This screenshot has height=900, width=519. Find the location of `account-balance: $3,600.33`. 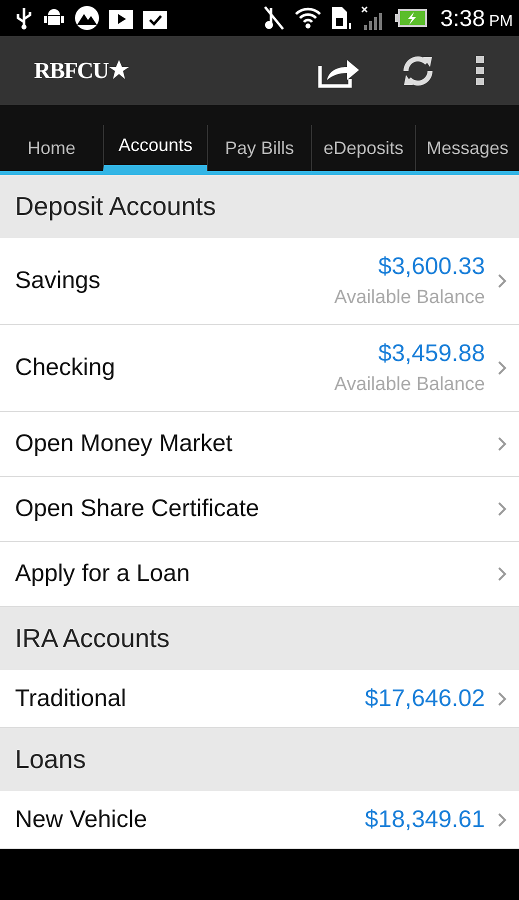

account-balance: $3,600.33 is located at coordinates (431, 267).